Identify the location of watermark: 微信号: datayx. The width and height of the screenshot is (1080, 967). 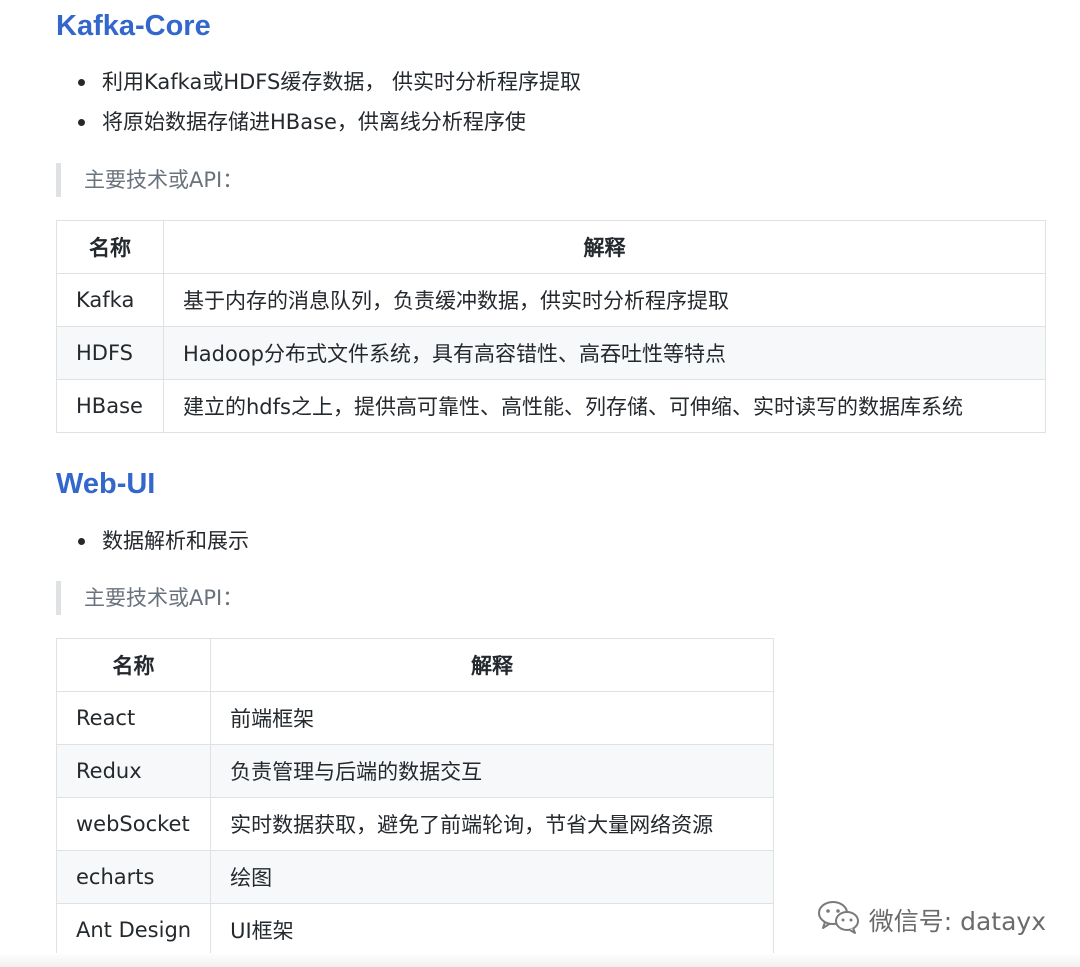
(931, 920).